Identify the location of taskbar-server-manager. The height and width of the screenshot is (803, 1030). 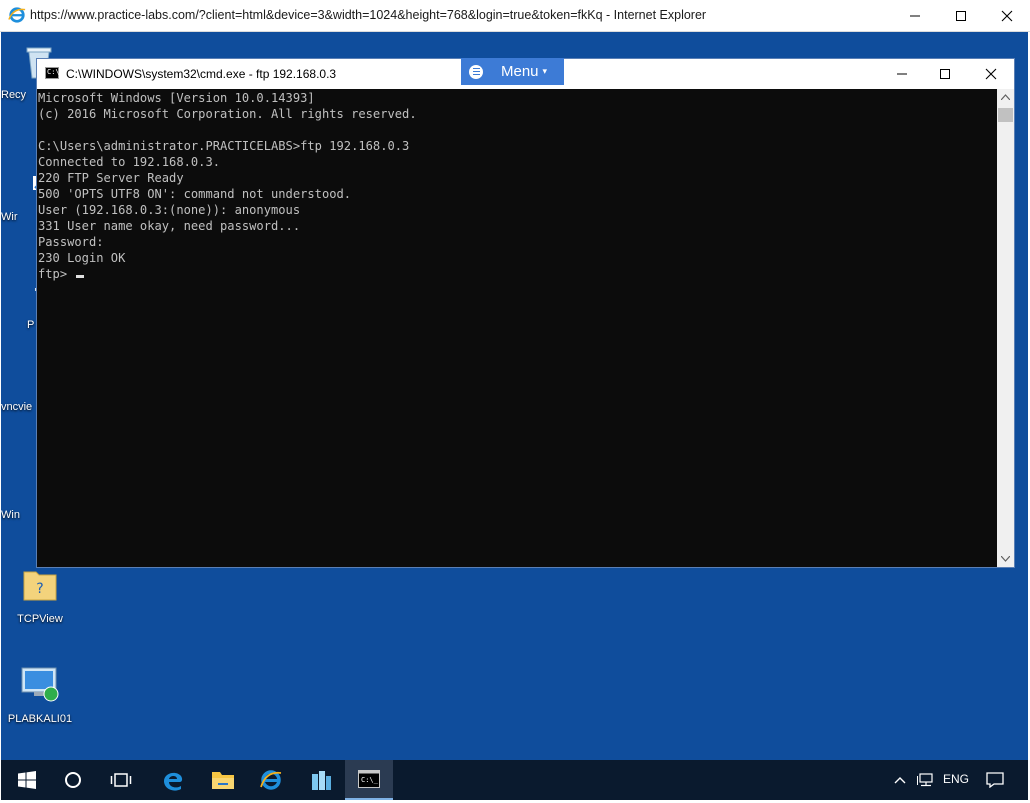
(321, 780).